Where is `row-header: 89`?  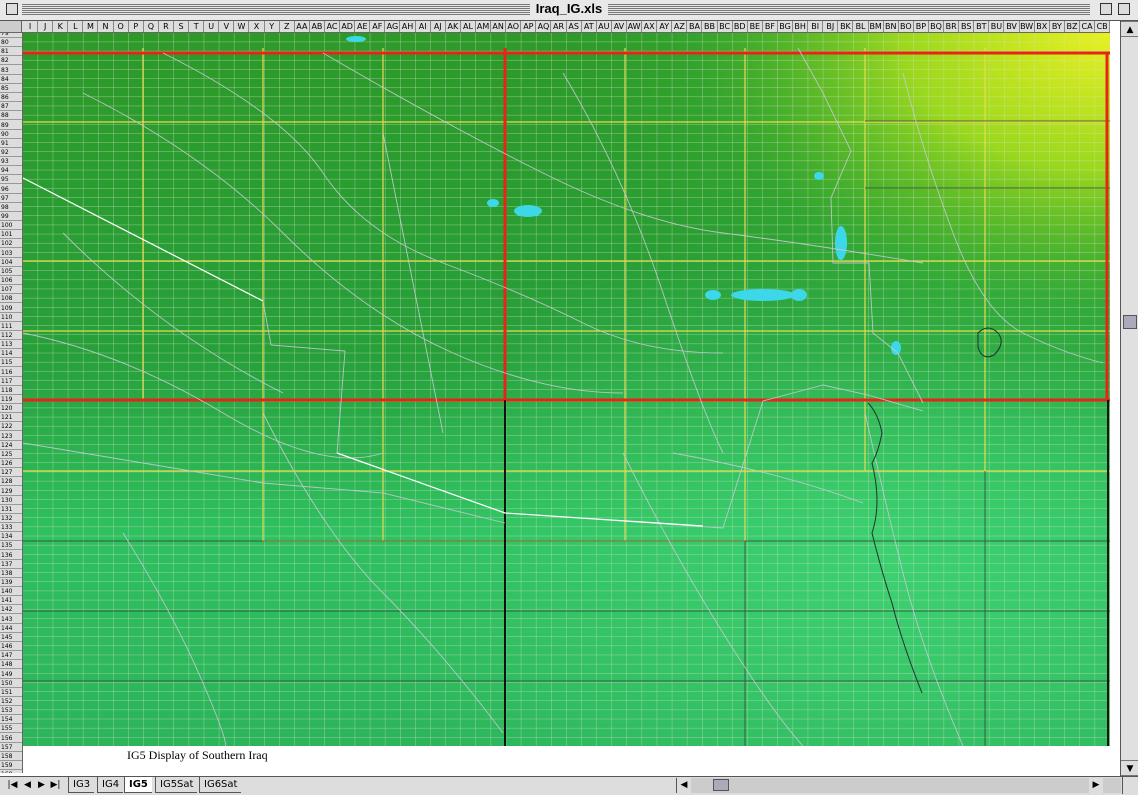 row-header: 89 is located at coordinates (11, 125).